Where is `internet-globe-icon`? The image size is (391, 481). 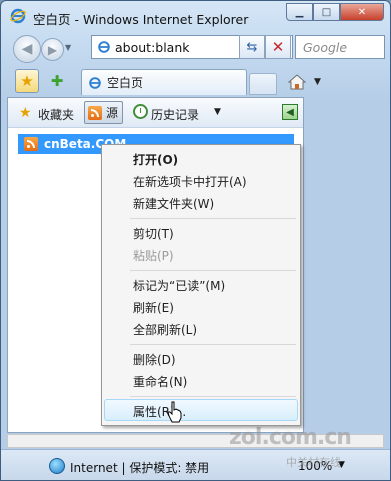 internet-globe-icon is located at coordinates (57, 466).